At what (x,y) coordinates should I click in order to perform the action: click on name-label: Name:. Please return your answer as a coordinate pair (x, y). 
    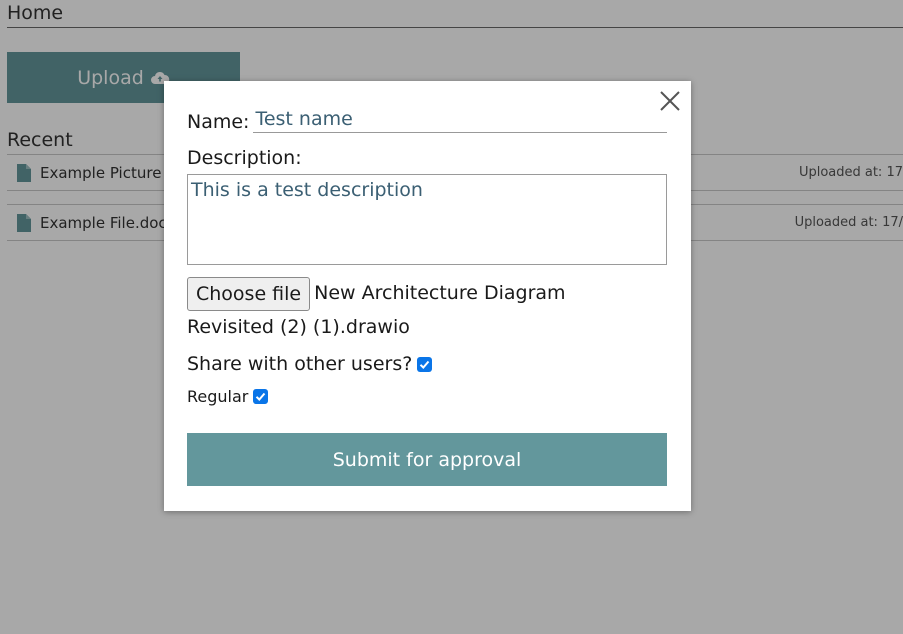
    Looking at the image, I should click on (218, 122).